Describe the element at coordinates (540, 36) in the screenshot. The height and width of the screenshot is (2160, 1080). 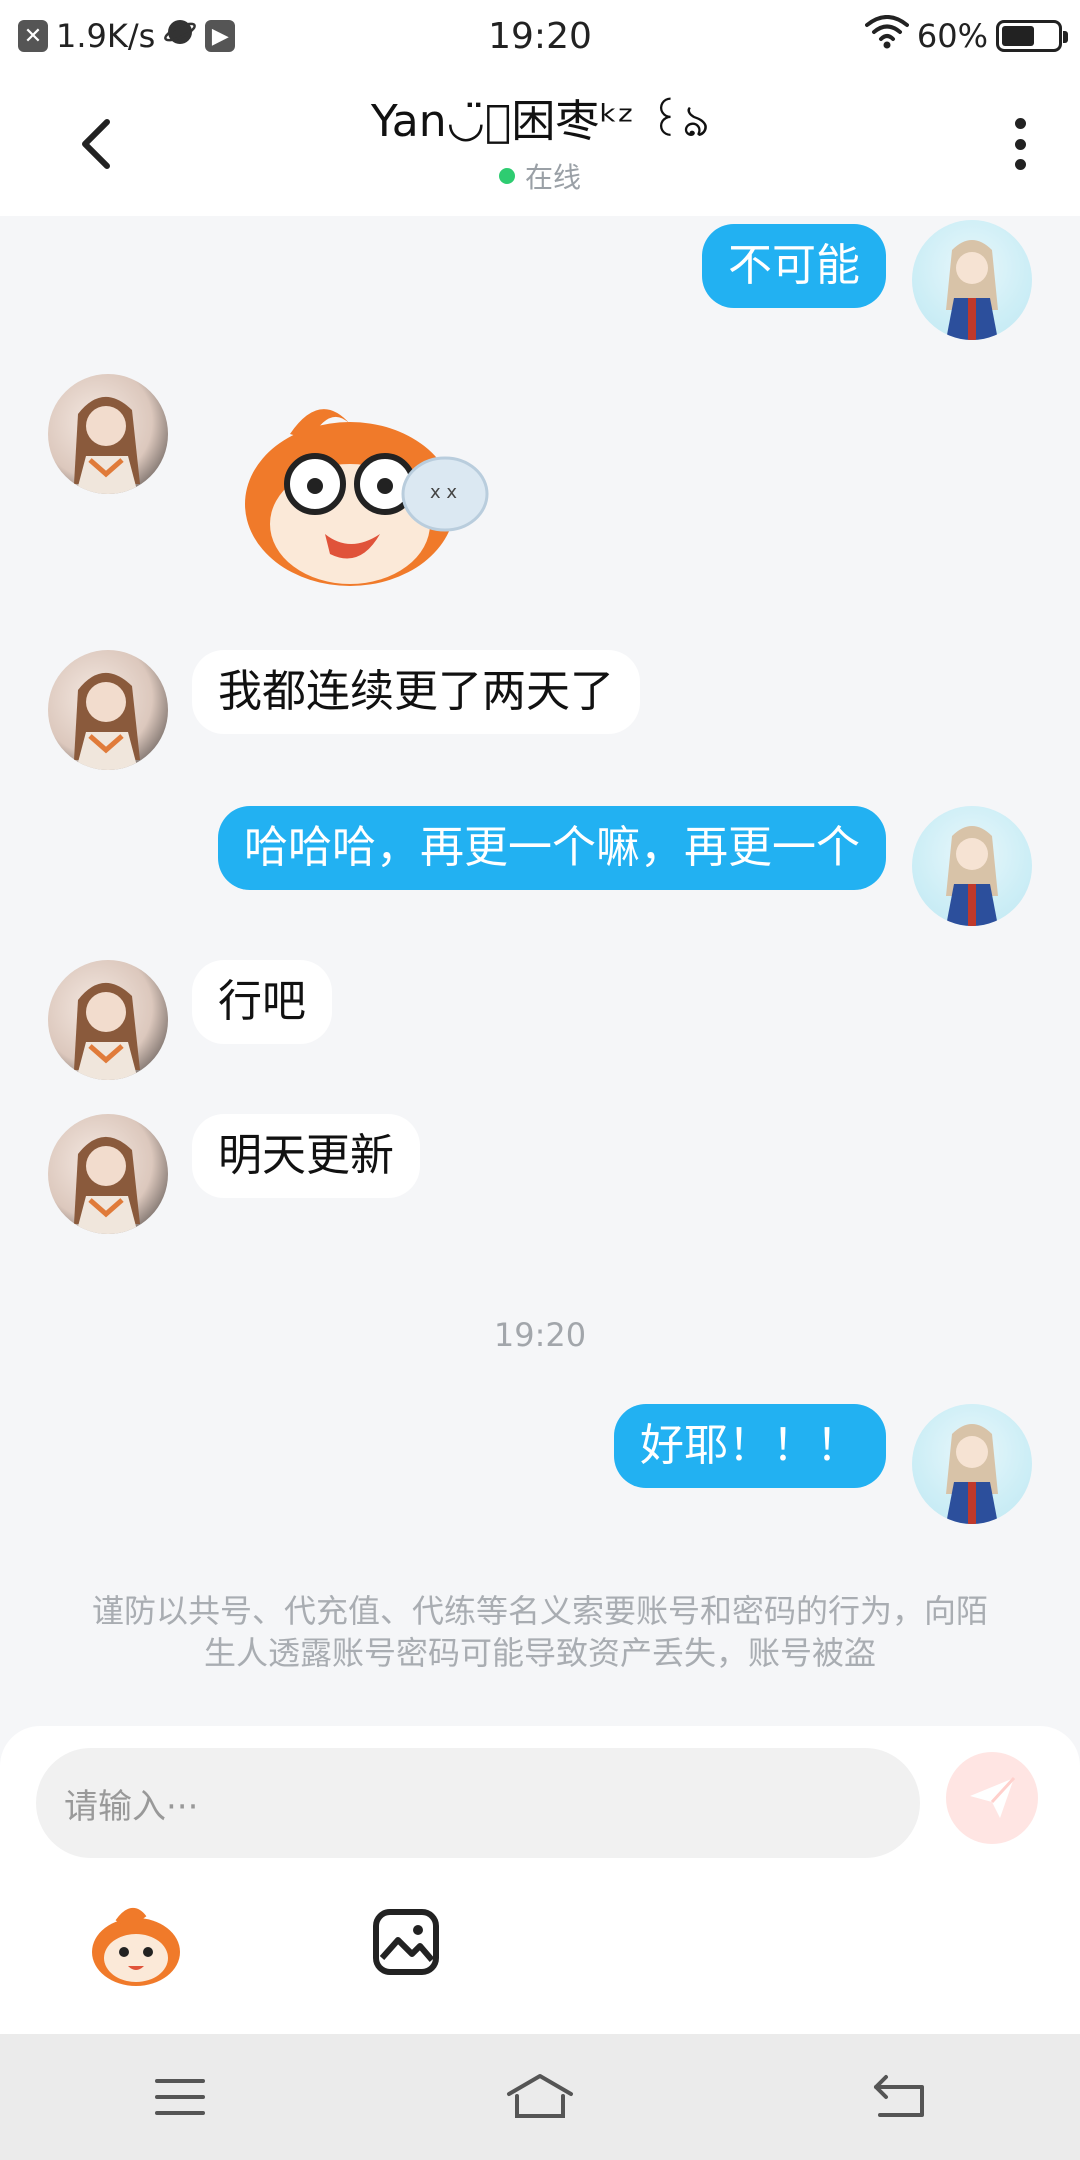
I see `status-bar: ✕ 1.9K/s ▶ 19:20 60%` at that location.